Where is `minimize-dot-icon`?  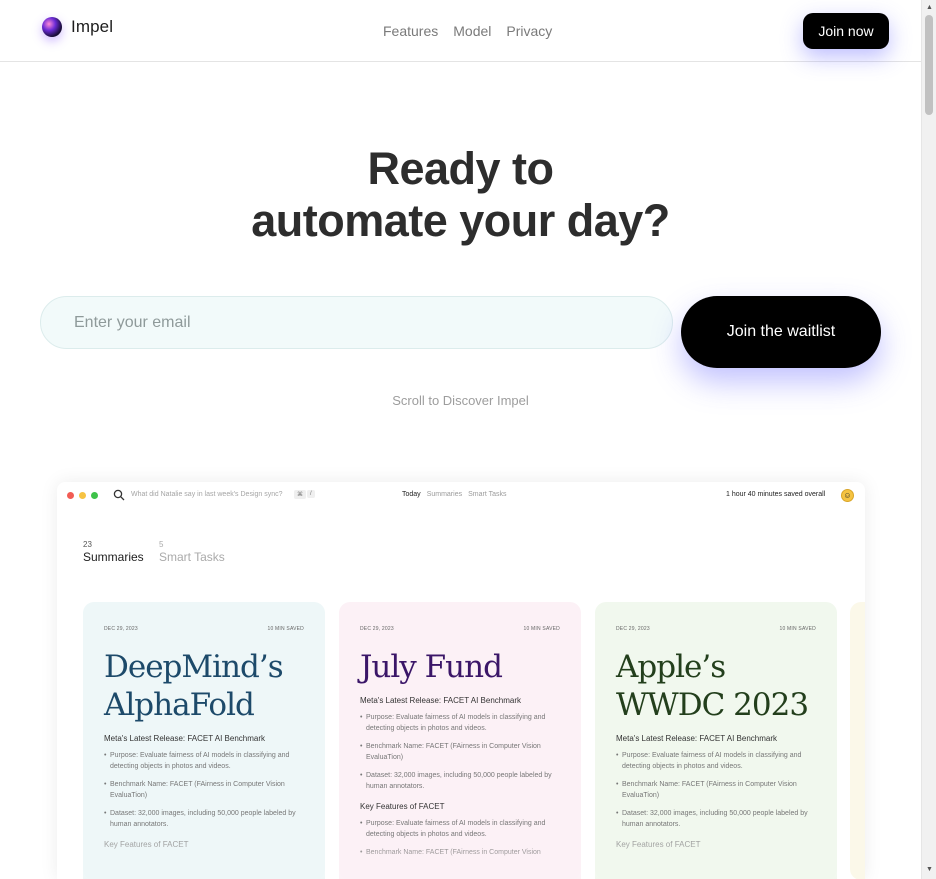 minimize-dot-icon is located at coordinates (82, 495).